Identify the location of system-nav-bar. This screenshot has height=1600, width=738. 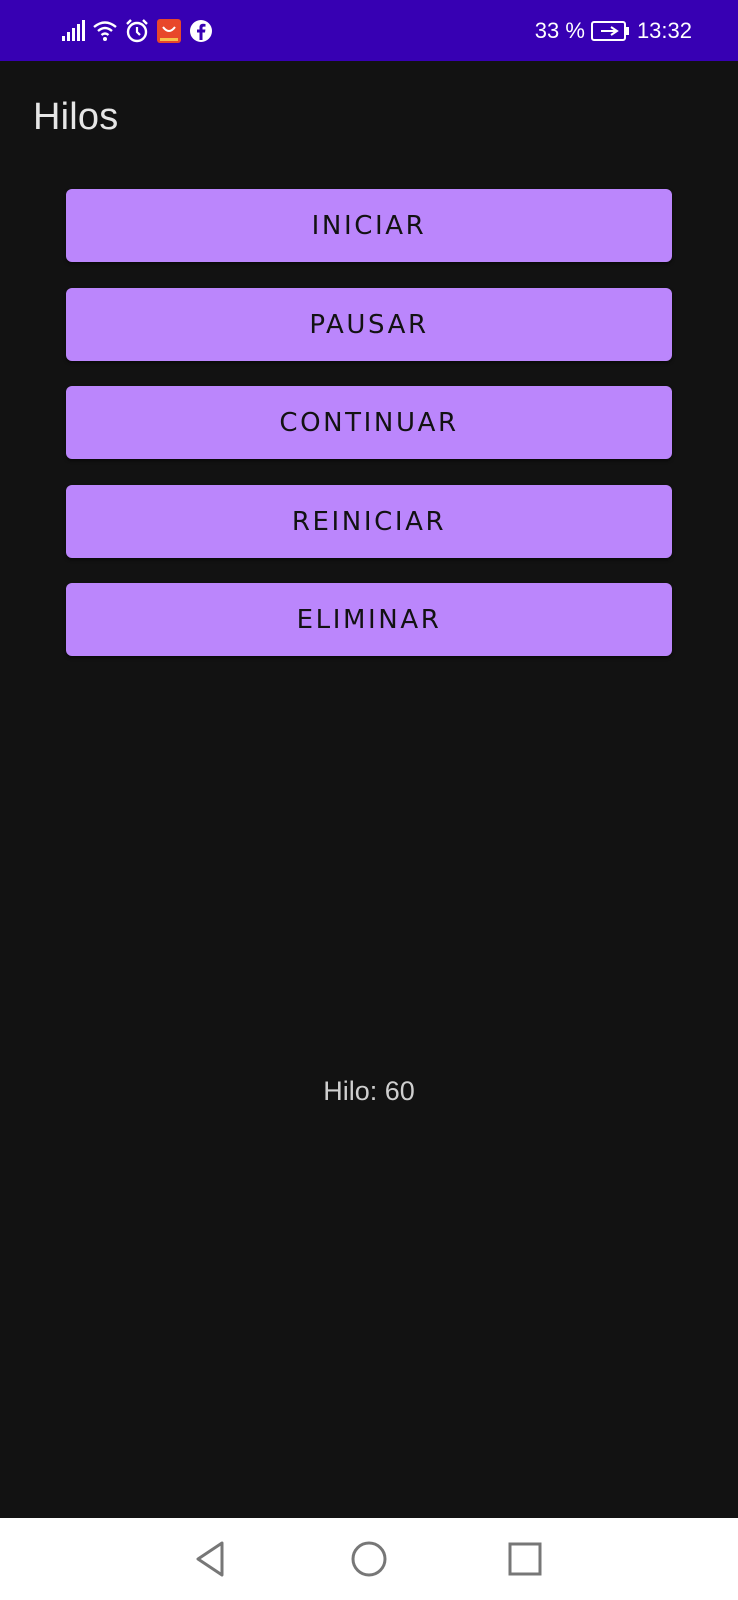
(369, 1559).